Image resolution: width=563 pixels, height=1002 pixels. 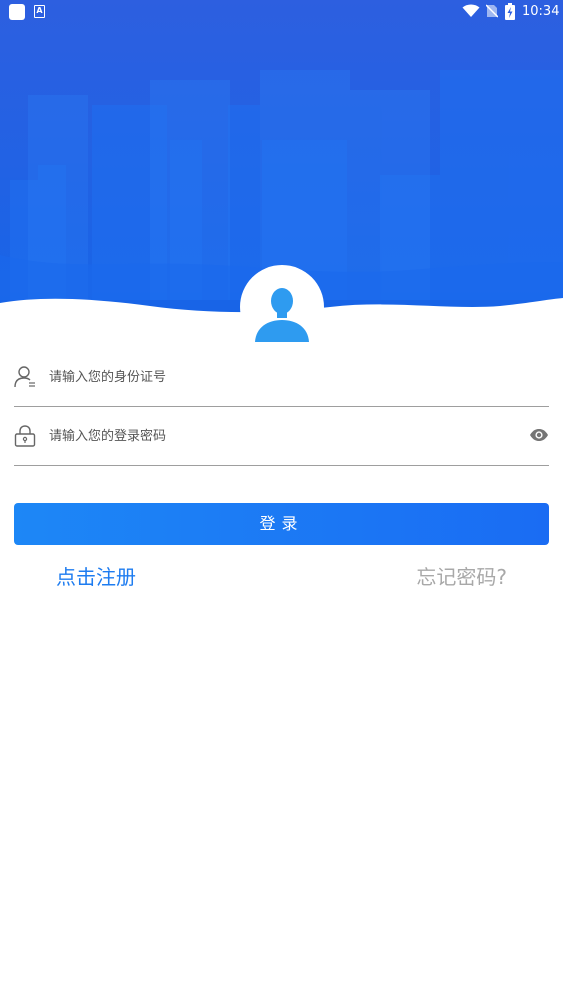 What do you see at coordinates (541, 11) in the screenshot?
I see `status-time: 10:34` at bounding box center [541, 11].